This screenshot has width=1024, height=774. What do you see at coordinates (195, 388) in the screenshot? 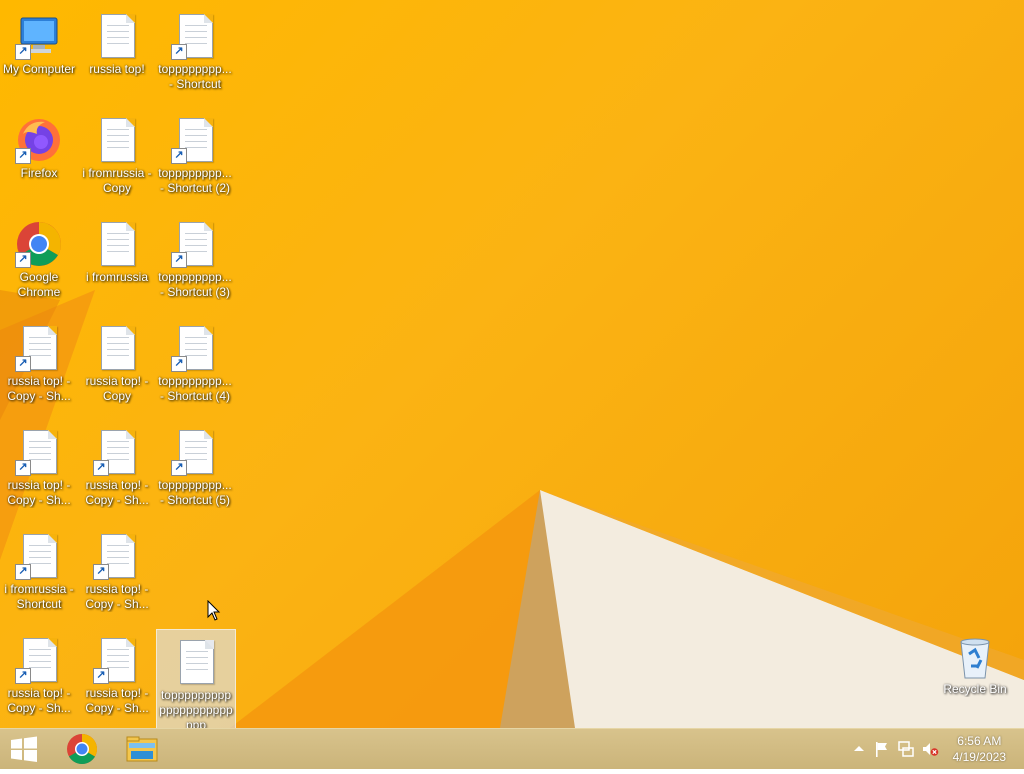
I see `icon-label: topppppppp... - Shortcut (4)` at bounding box center [195, 388].